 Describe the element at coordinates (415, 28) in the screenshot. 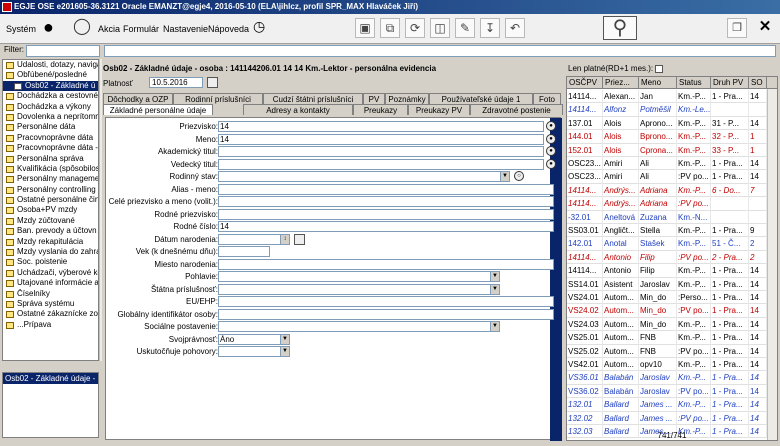

I see `refresh-icon: ⟳` at that location.